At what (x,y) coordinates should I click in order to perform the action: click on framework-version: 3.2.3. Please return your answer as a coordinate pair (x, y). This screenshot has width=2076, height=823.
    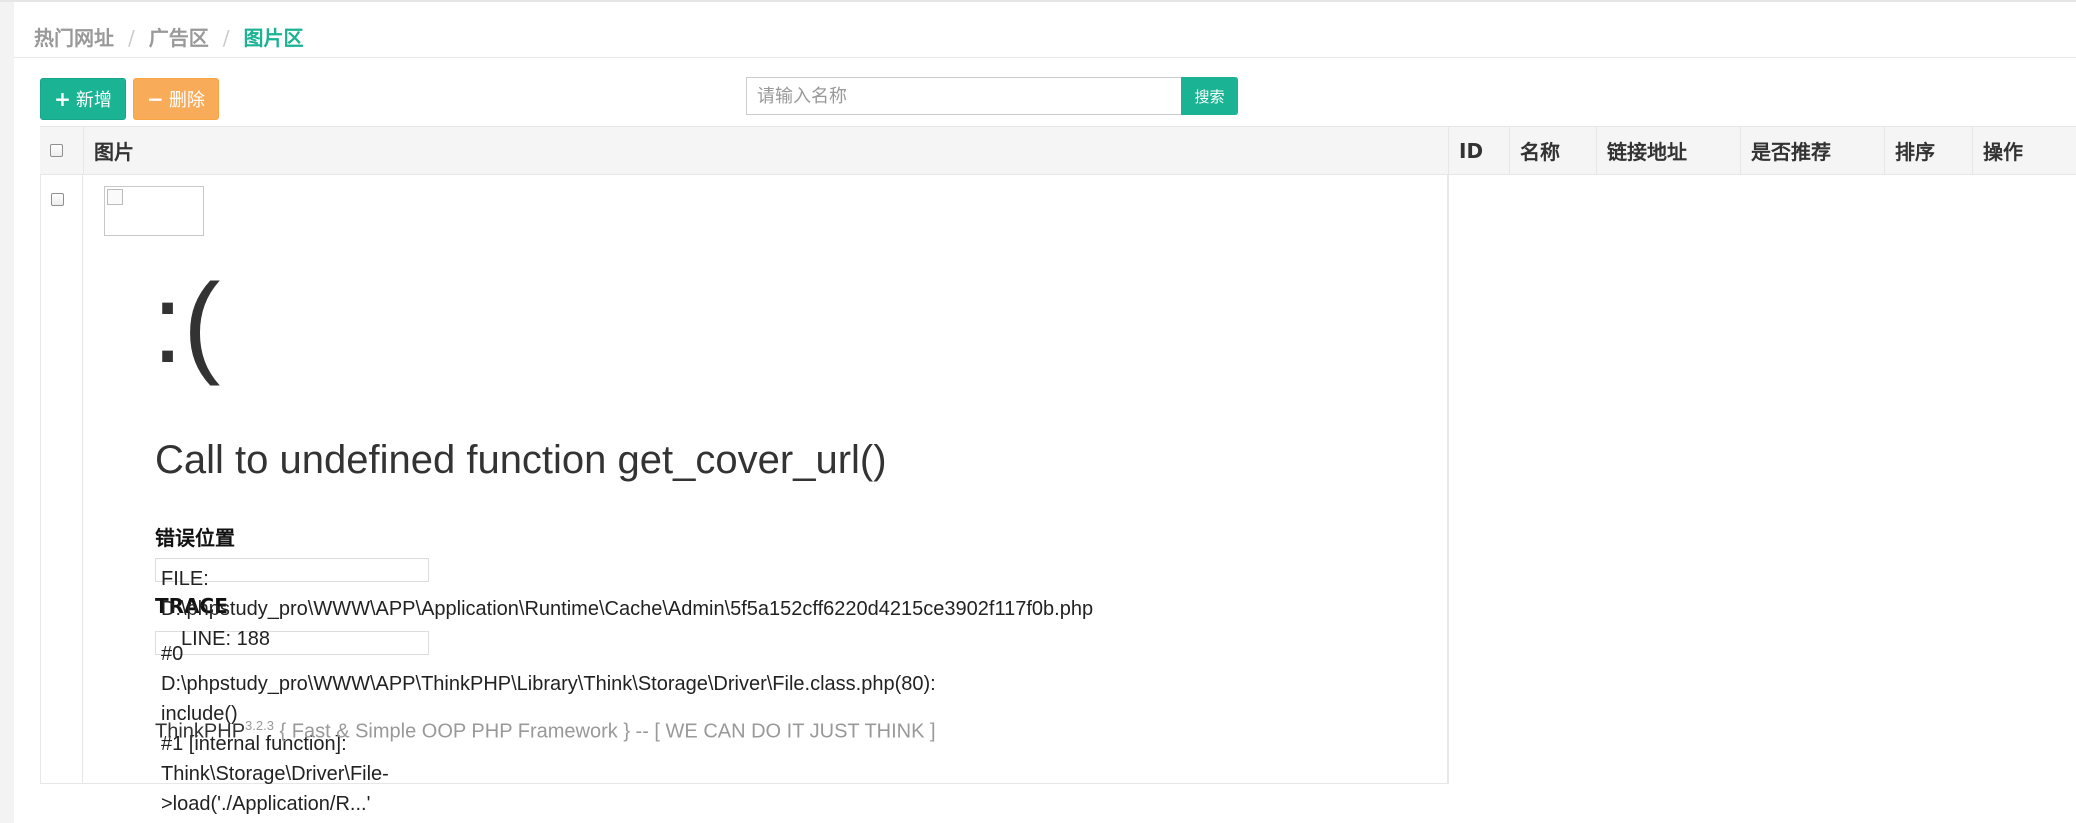
    Looking at the image, I should click on (259, 725).